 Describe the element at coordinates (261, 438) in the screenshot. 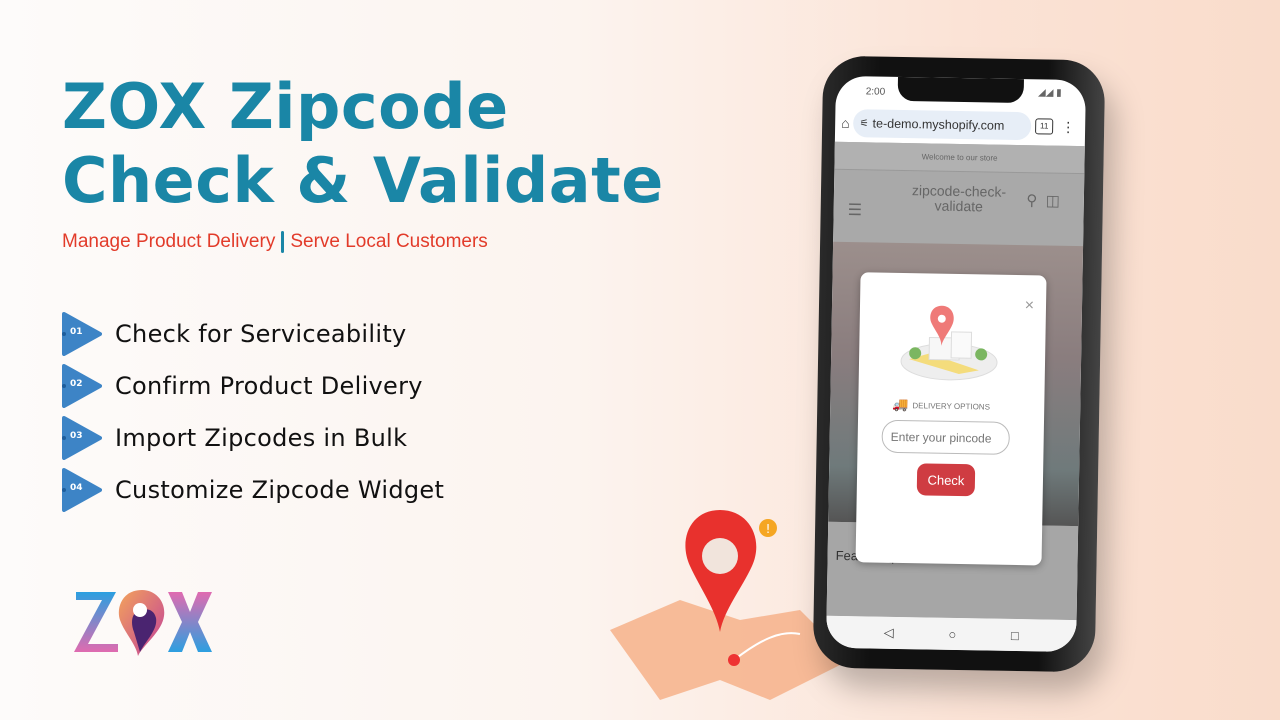

I see `feature-label: Import Zipcodes in Bulk` at that location.